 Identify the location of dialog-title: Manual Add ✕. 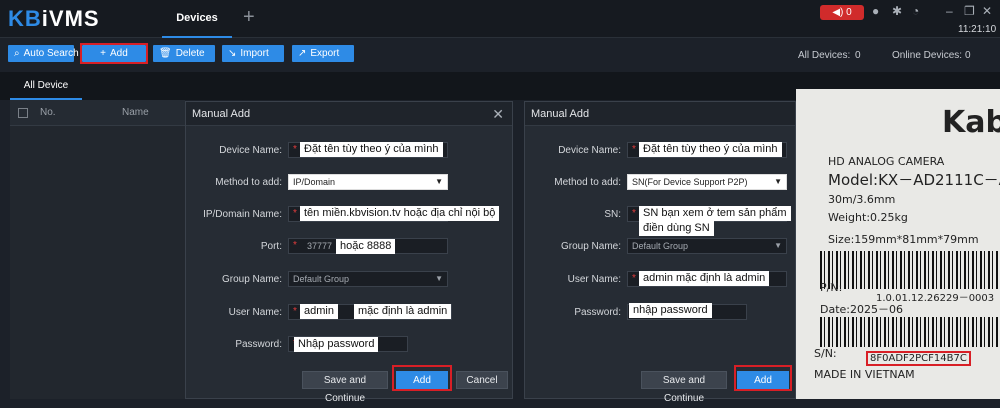
(349, 114).